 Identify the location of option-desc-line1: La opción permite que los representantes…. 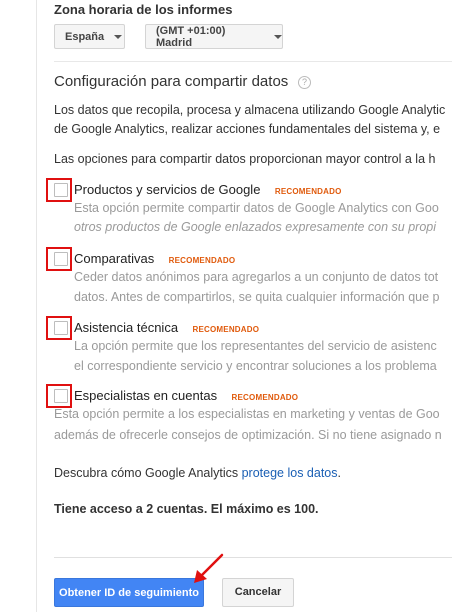
(255, 346).